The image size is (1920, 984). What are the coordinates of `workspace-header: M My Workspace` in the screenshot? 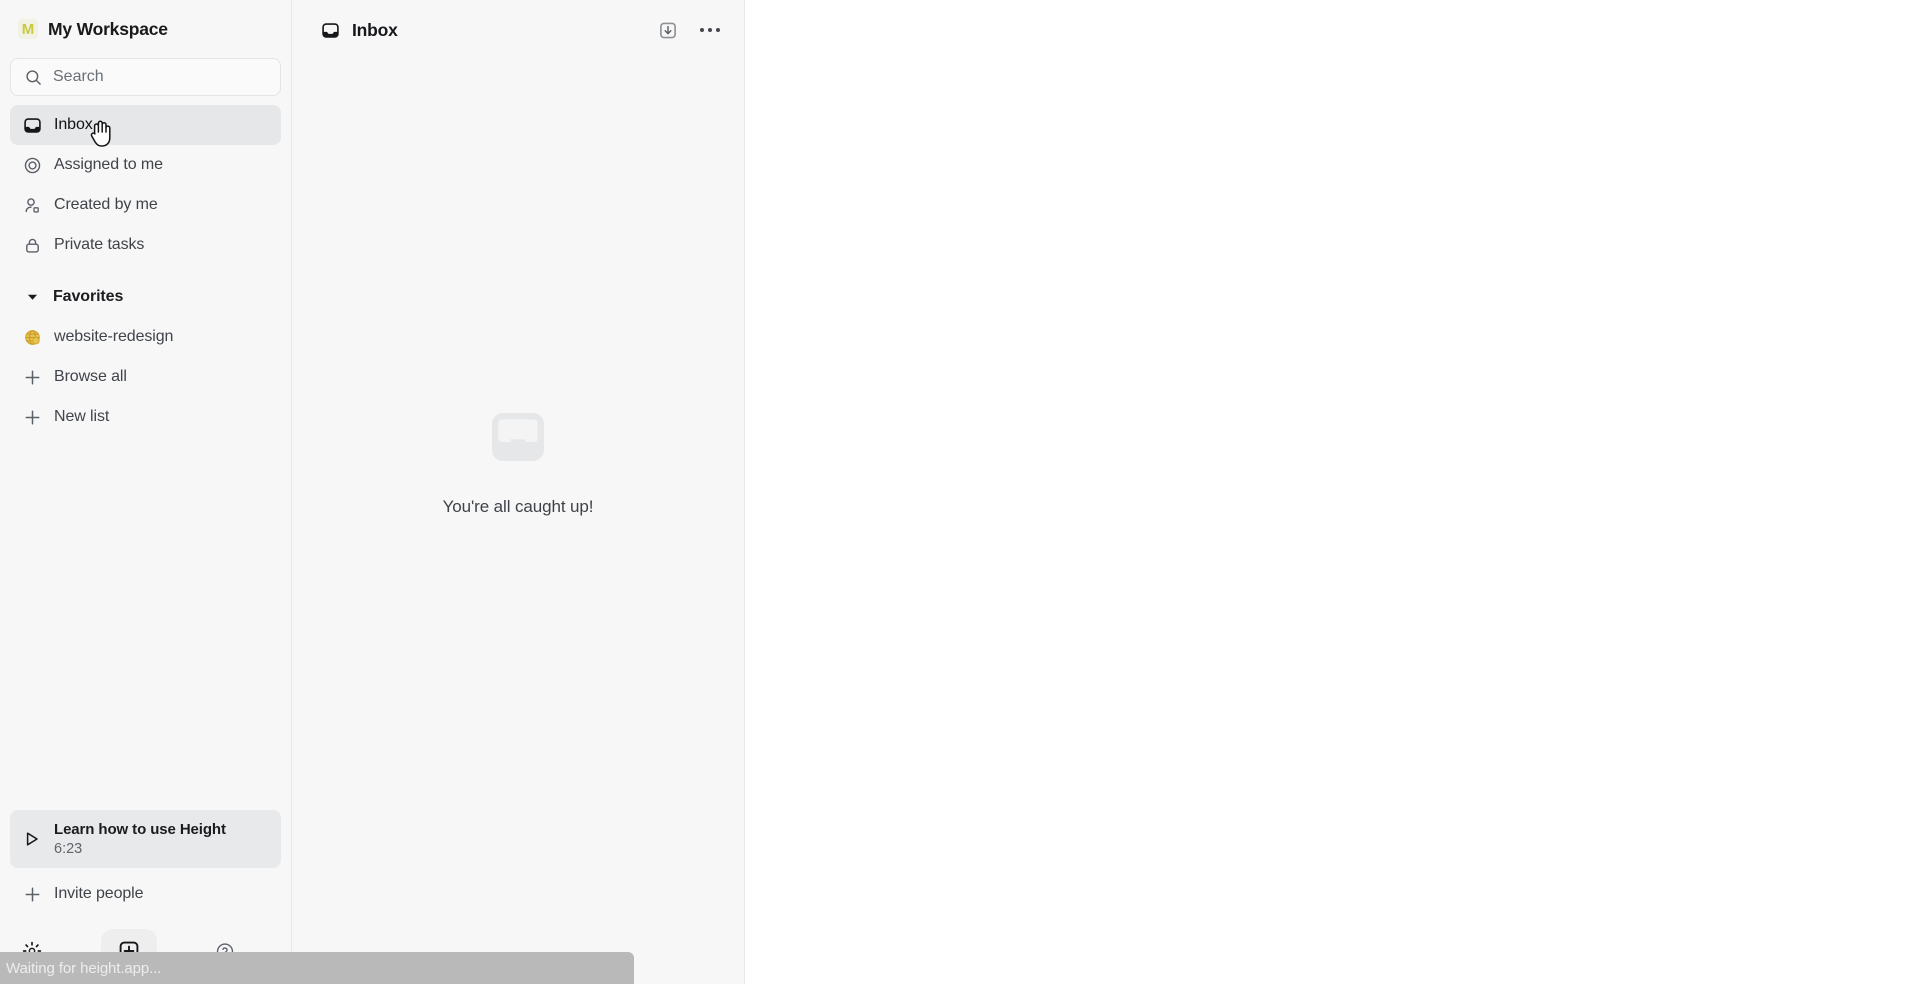 It's located at (145, 29).